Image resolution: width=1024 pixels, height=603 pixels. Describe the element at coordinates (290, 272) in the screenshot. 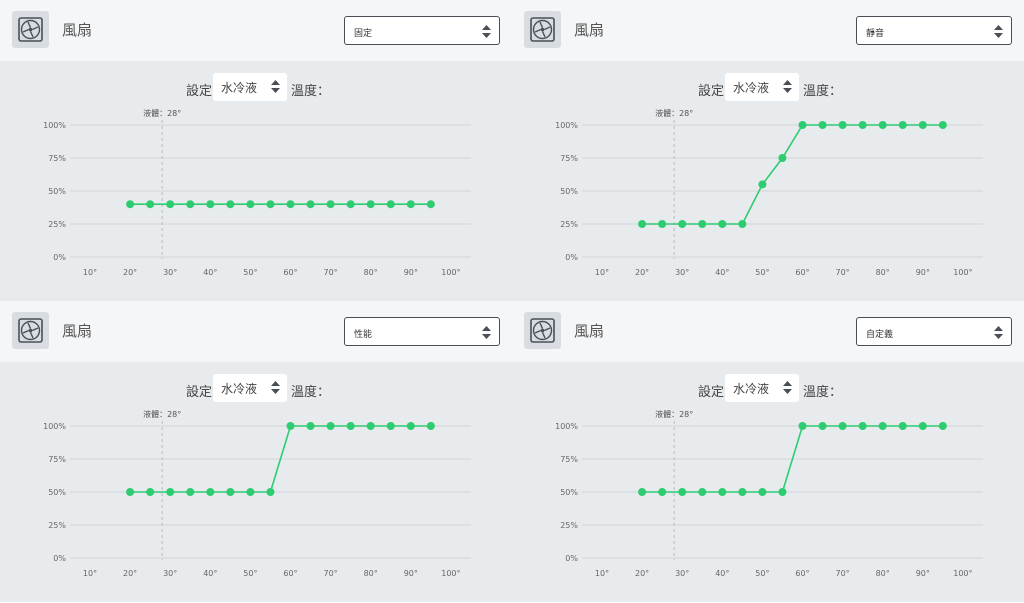

I see `x-tick-label: 60°` at that location.